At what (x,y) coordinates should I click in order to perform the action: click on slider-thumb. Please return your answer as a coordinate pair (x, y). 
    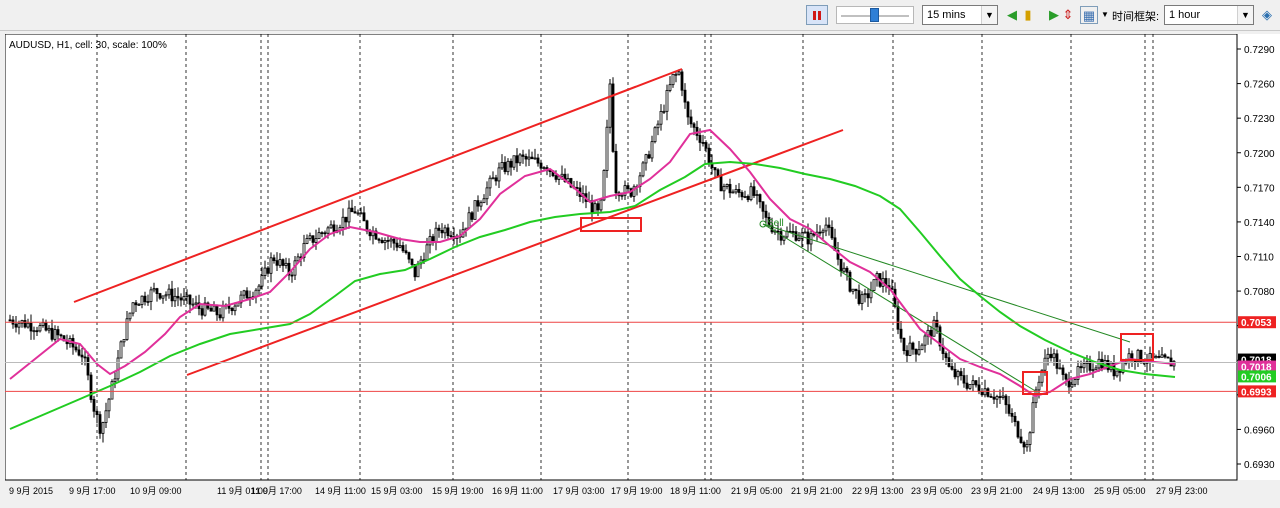
    Looking at the image, I should click on (874, 15).